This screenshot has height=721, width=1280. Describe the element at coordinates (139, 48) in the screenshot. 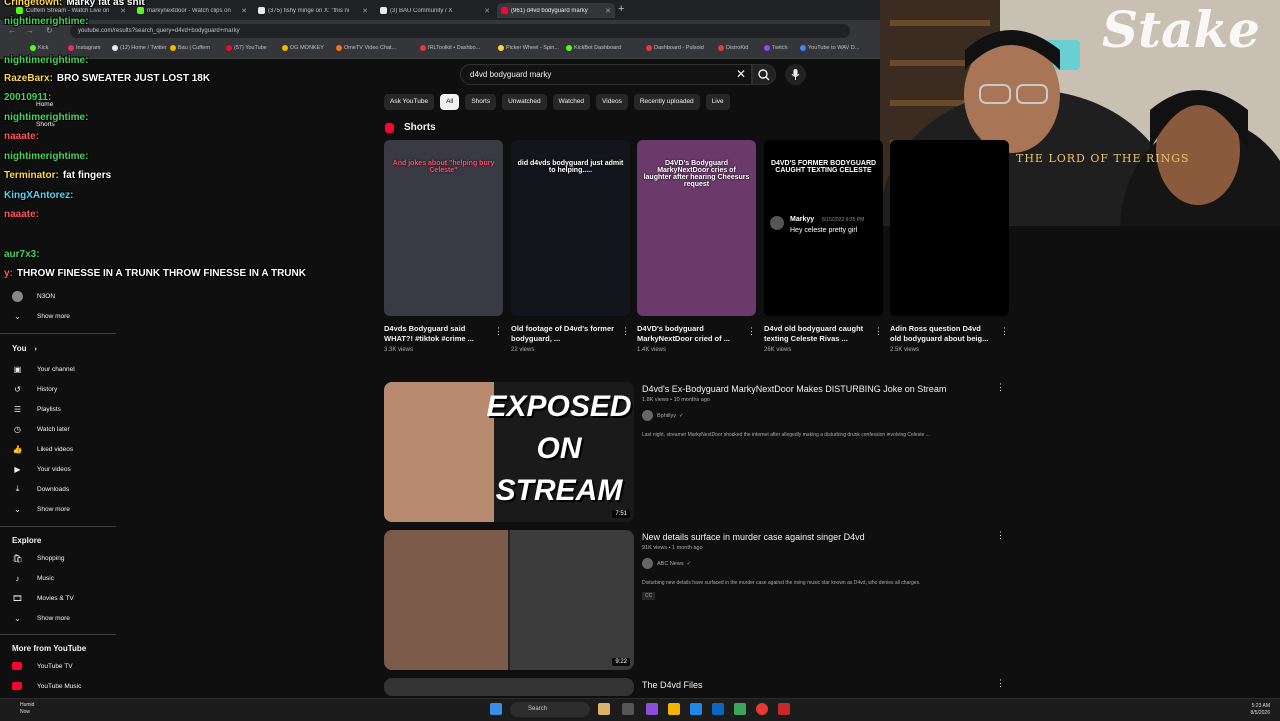

I see `bookmark-item: (12) Home / Twitter` at that location.